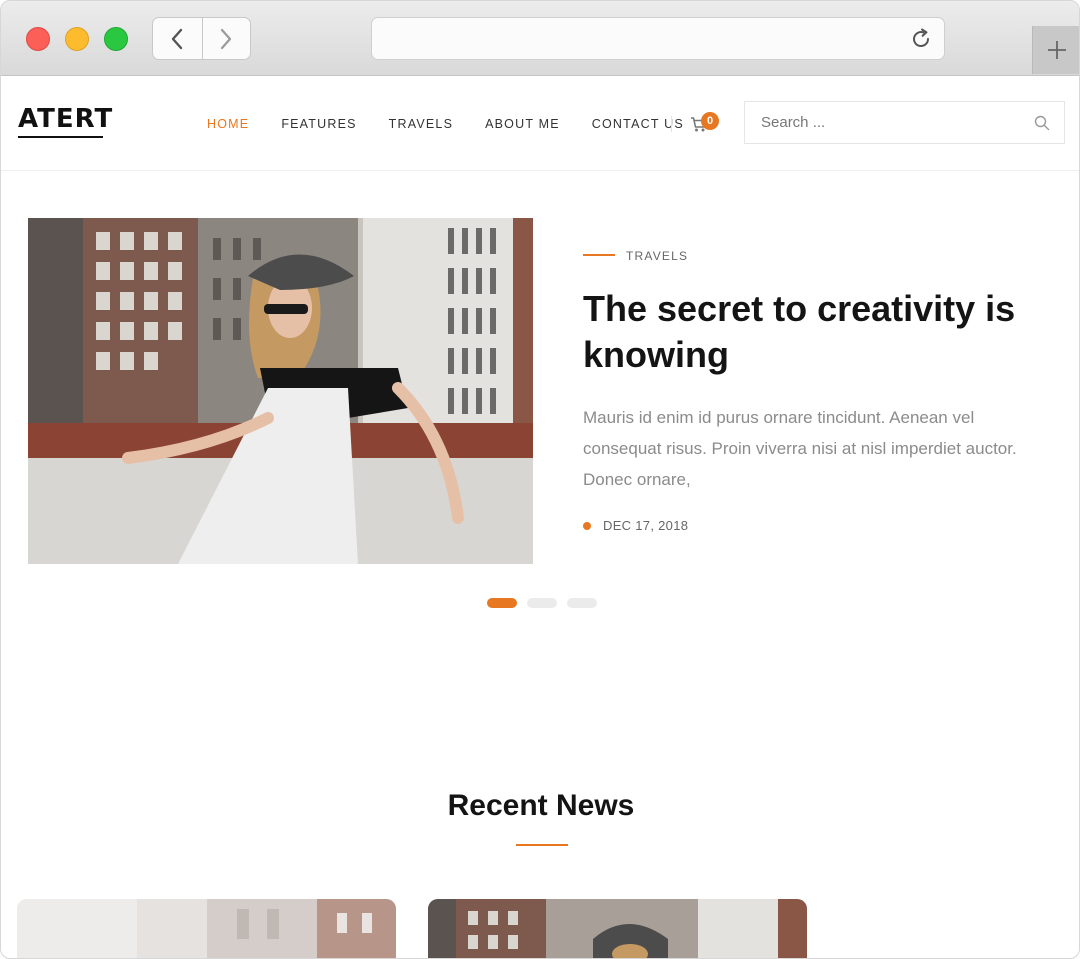  I want to click on hero-title: The secret to creativity is knowing, so click(808, 332).